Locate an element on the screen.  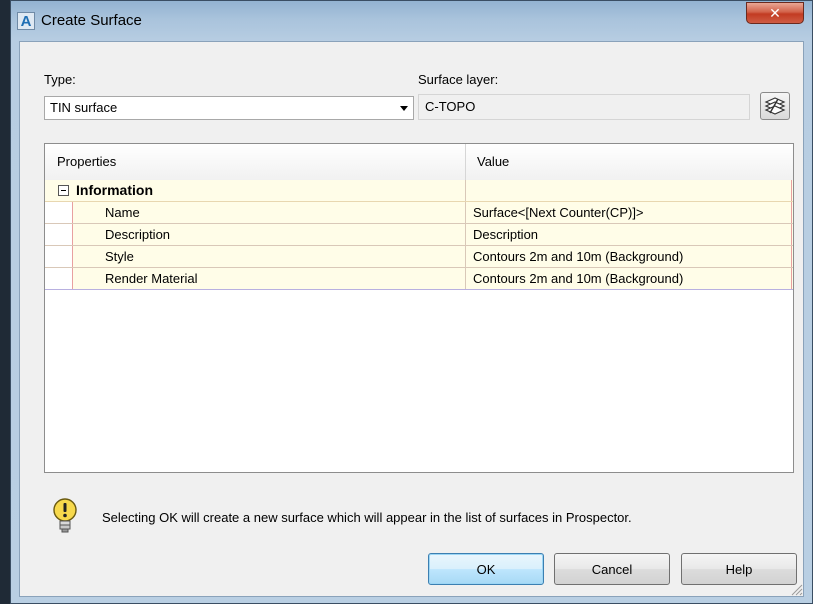
property-name: Style is located at coordinates (119, 256).